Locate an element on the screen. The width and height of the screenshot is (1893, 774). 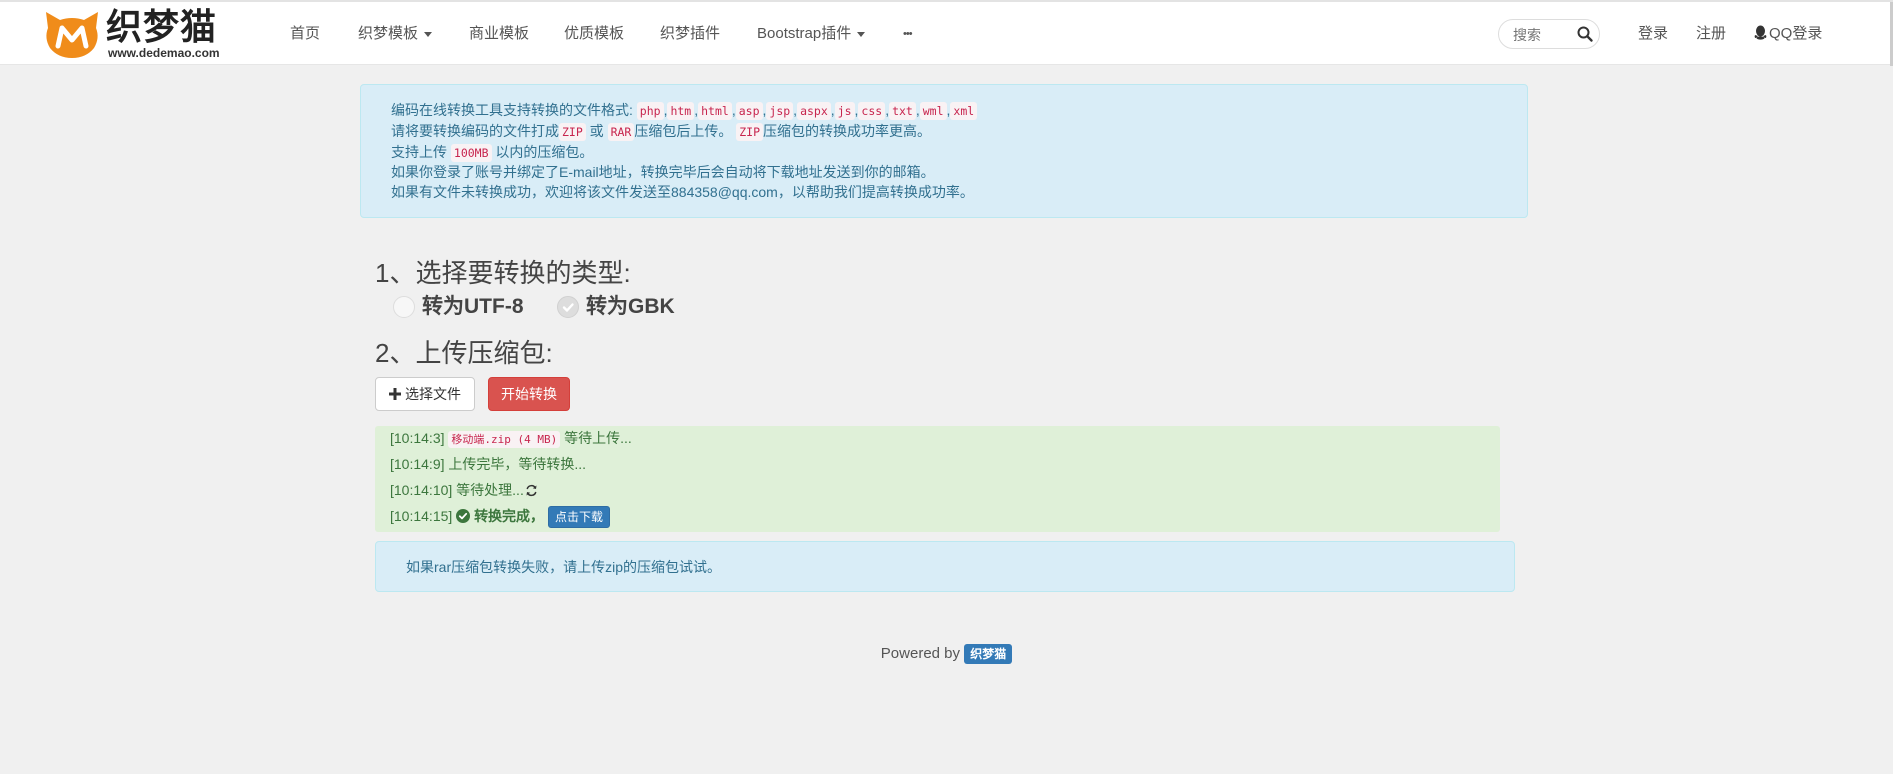
logo-url: www.dedemao.com is located at coordinates (164, 53).